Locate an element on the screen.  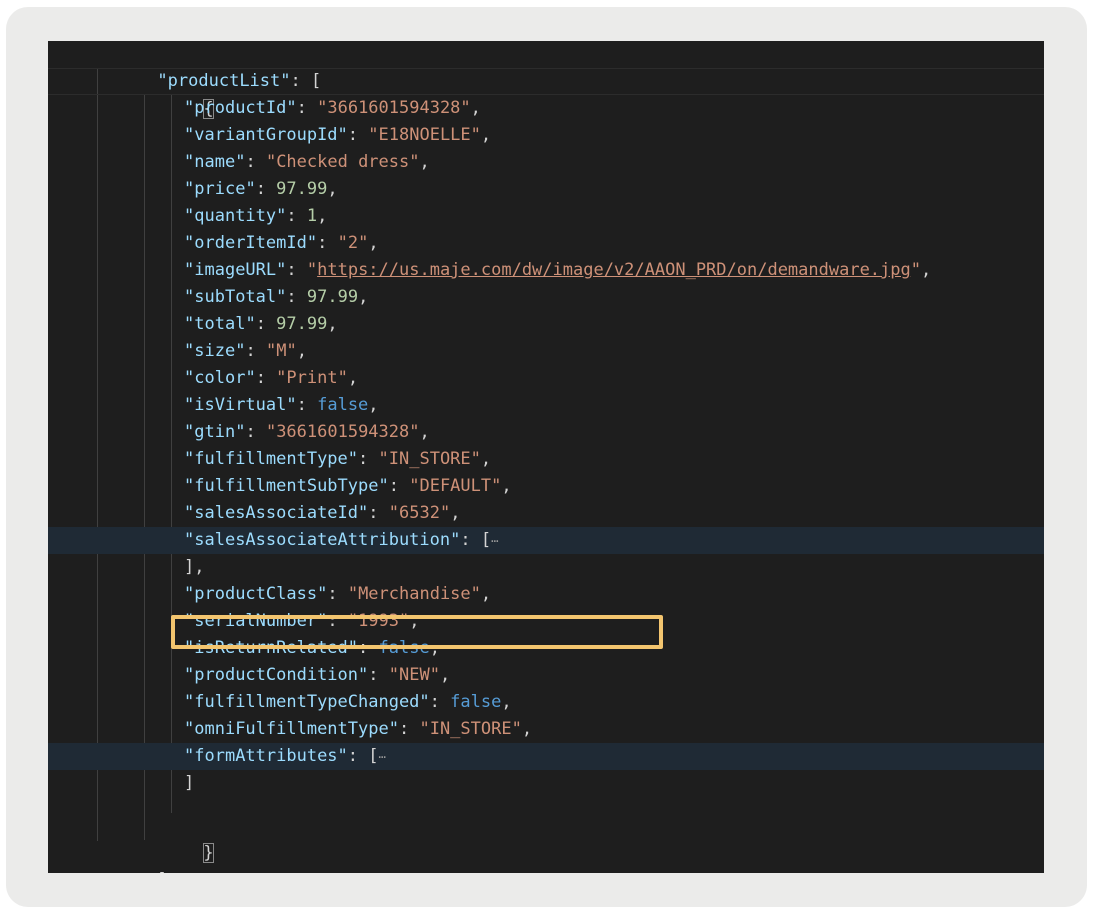
code-line-name: "name": "Checked dress", is located at coordinates (307, 162).